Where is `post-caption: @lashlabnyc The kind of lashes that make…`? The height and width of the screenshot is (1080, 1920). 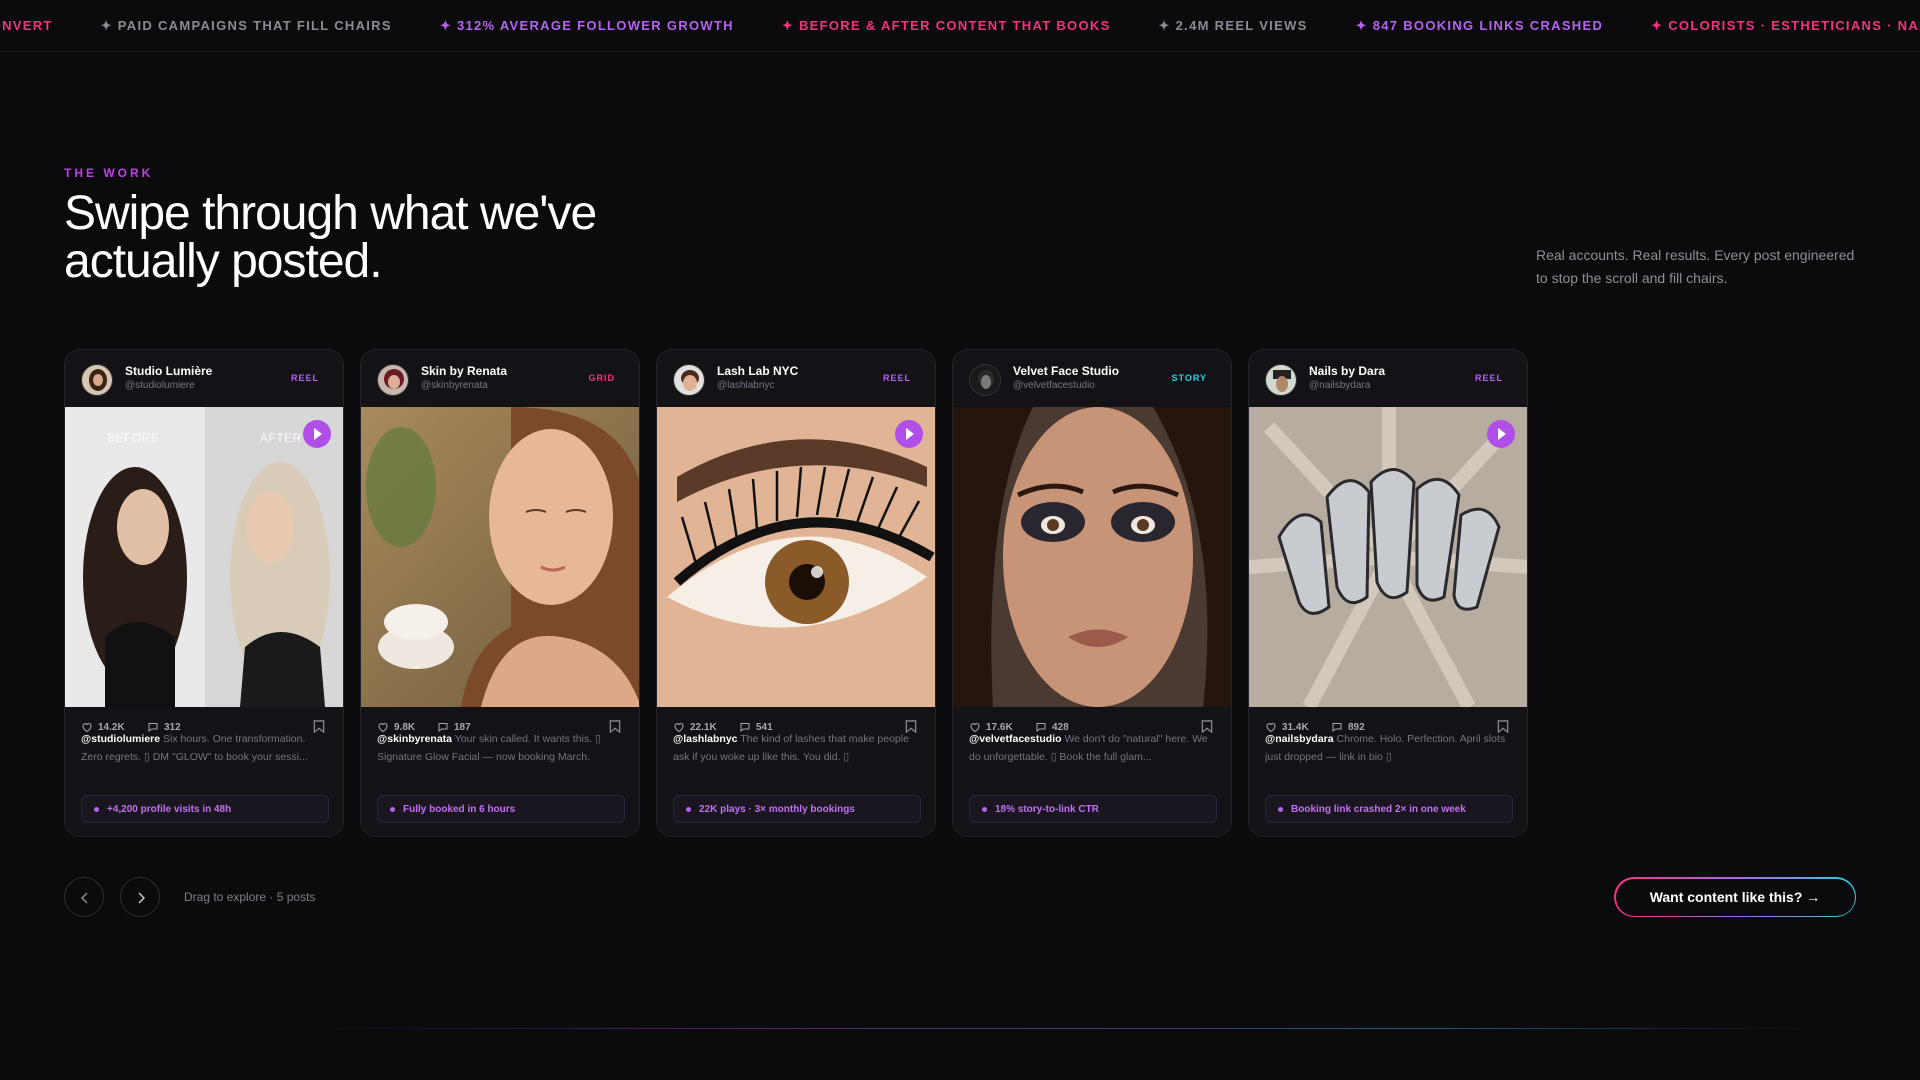
post-caption: @lashlabnyc The kind of lashes that make… is located at coordinates (797, 748).